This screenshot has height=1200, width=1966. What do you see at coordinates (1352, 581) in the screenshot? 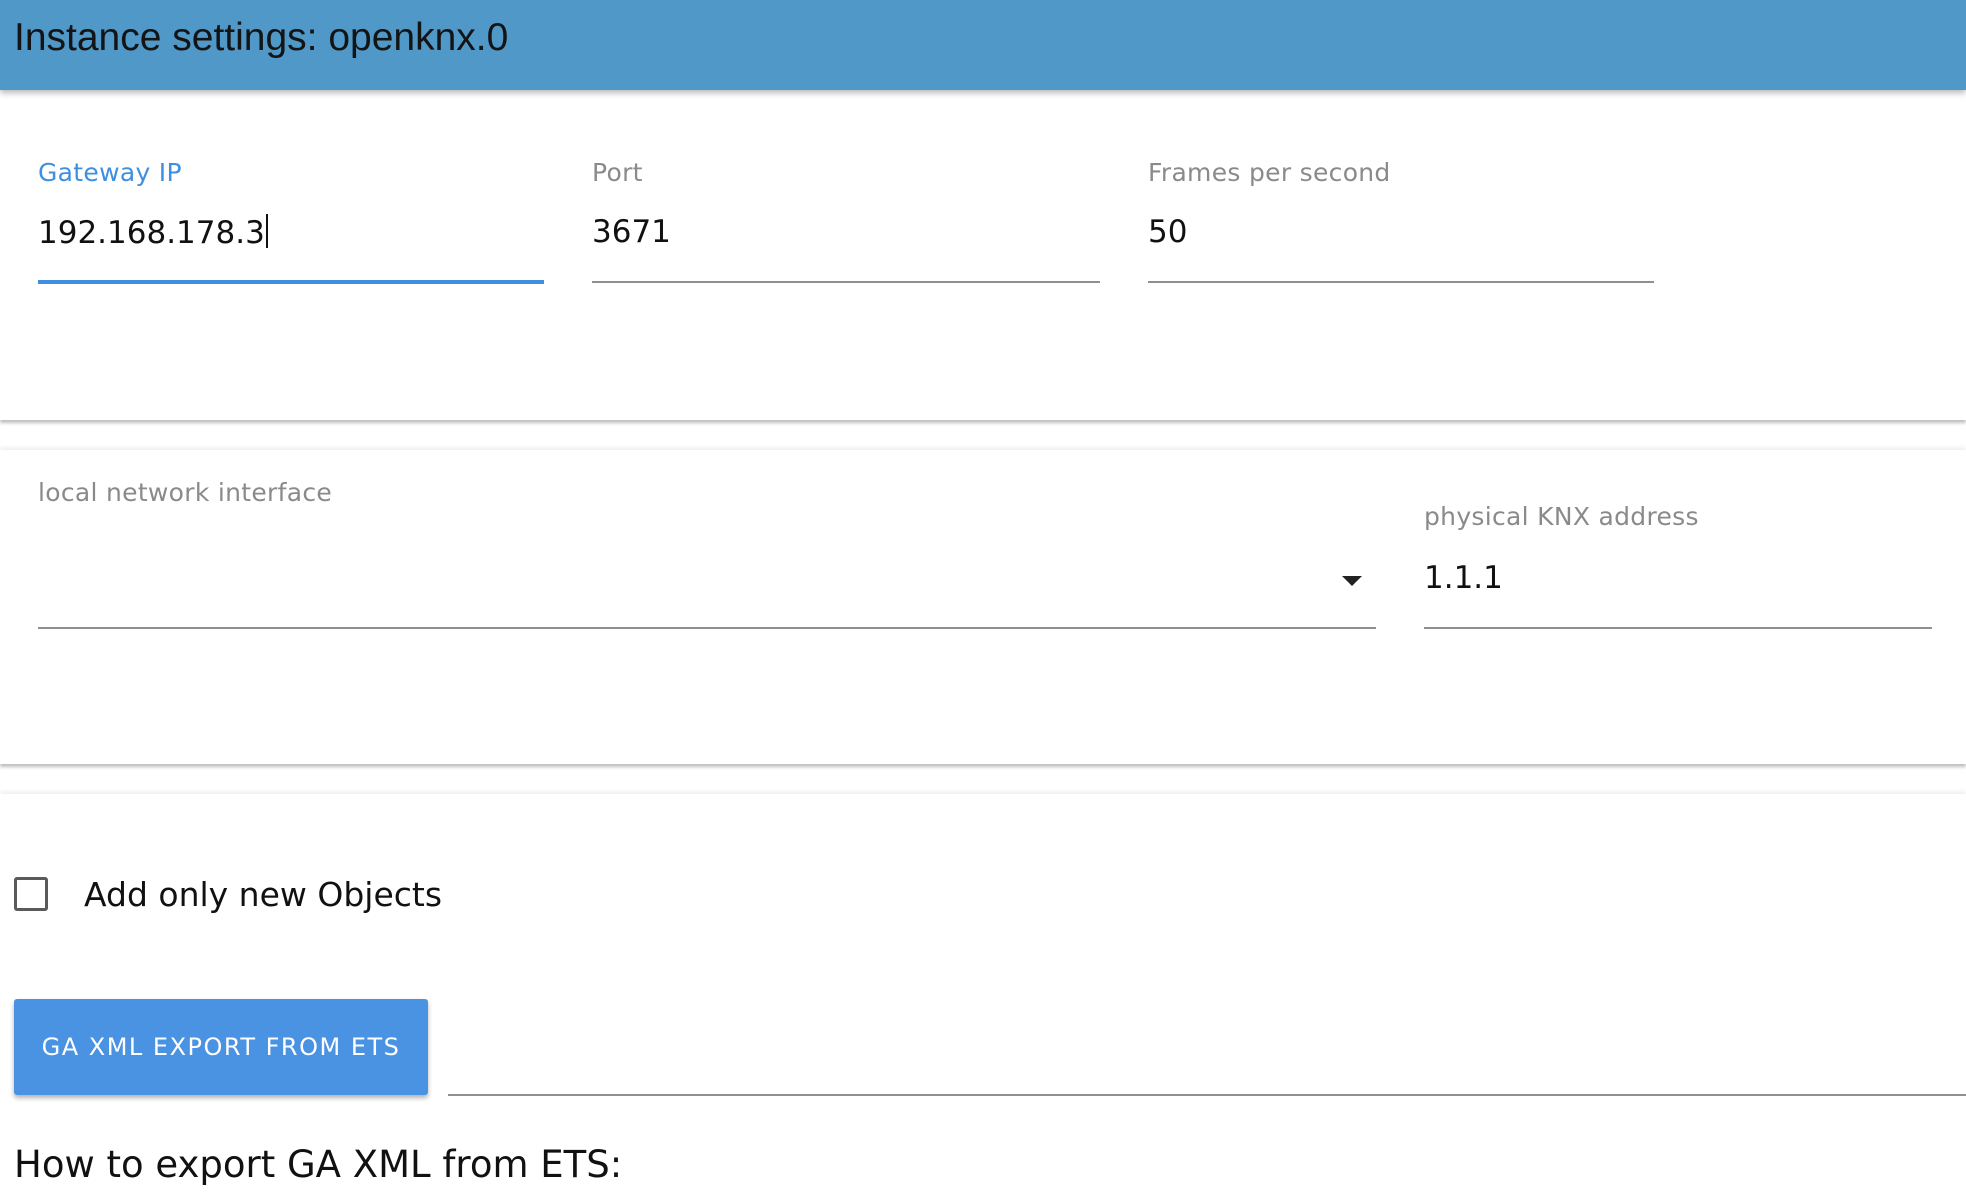
I see `chevron-down-icon` at bounding box center [1352, 581].